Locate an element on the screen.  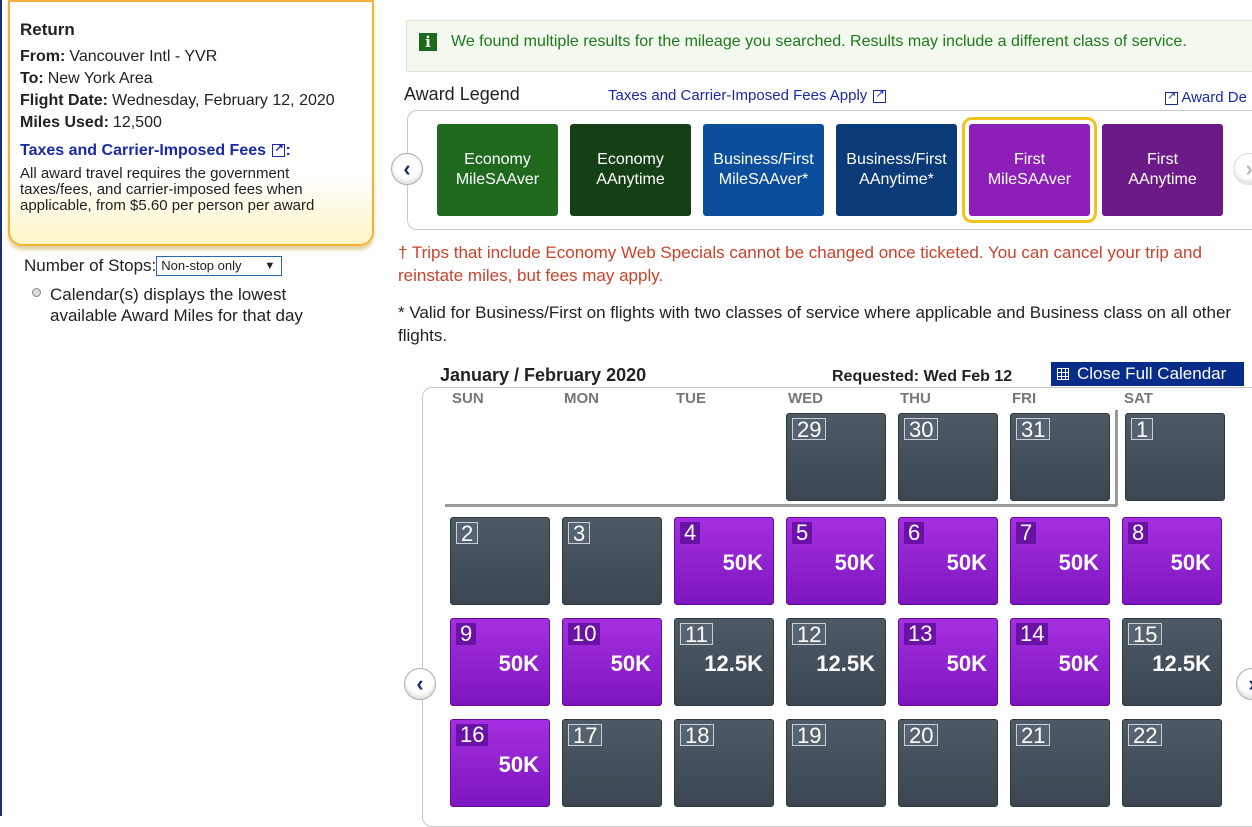
calendar-day: 16 50K is located at coordinates (500, 763).